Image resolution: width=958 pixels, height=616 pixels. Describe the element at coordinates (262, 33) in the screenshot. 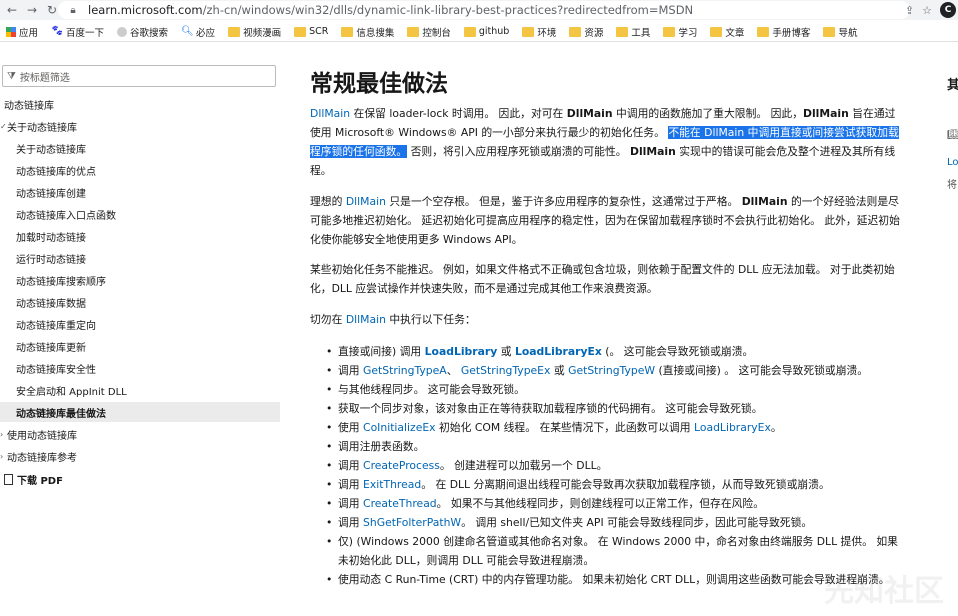

I see `bookmark-label: 视频漫画` at that location.